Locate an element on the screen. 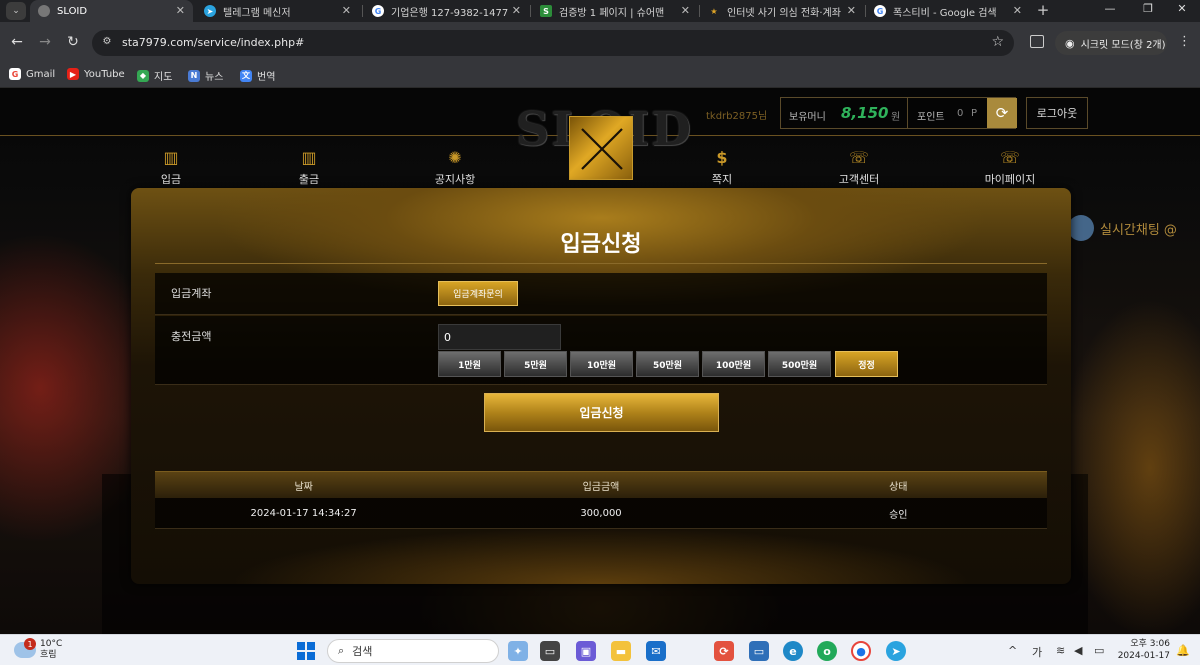 The height and width of the screenshot is (665, 1200). weather-widget: 1 10°C 흐림 is located at coordinates (38, 649).